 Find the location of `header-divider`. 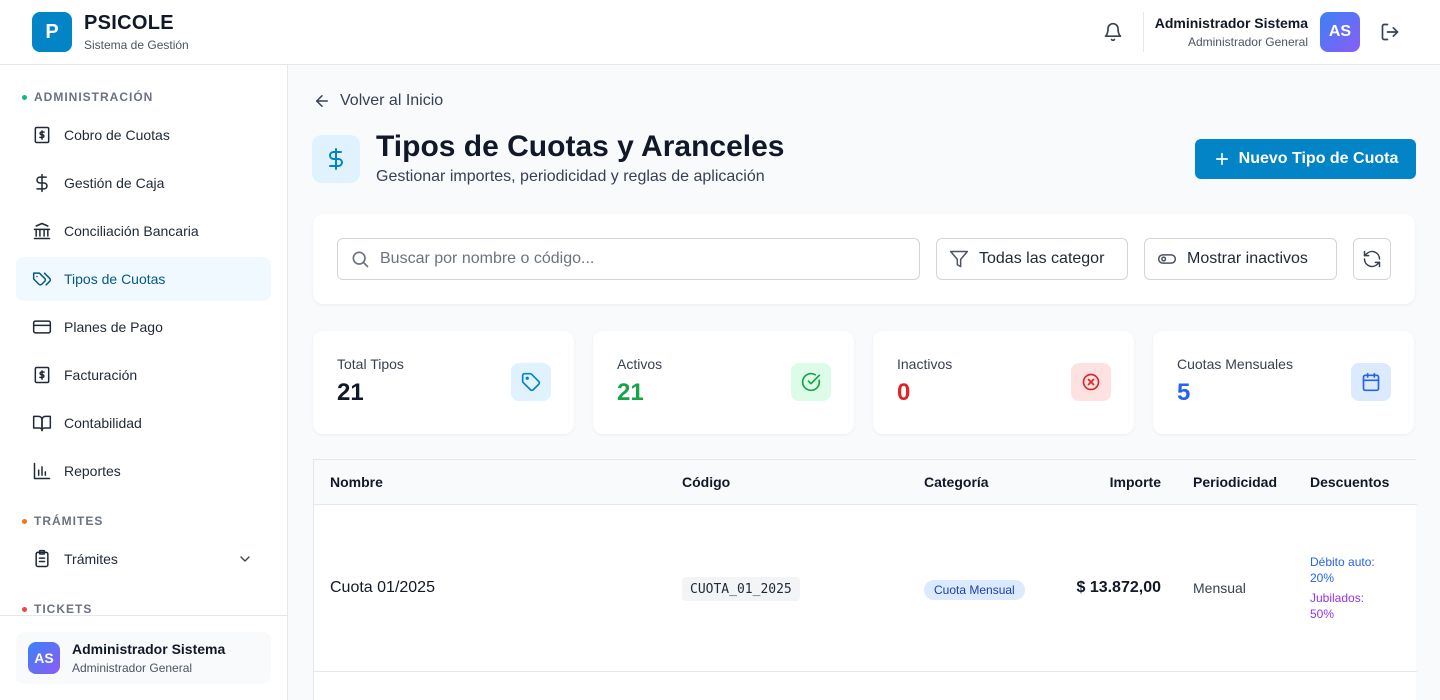

header-divider is located at coordinates (1143, 32).